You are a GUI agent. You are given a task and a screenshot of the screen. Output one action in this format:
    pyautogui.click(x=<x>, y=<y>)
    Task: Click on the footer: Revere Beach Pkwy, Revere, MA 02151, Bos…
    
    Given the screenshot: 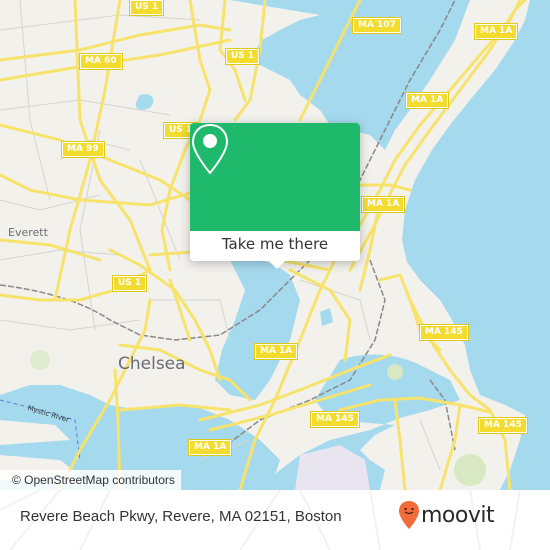 What is the action you would take?
    pyautogui.click(x=275, y=520)
    